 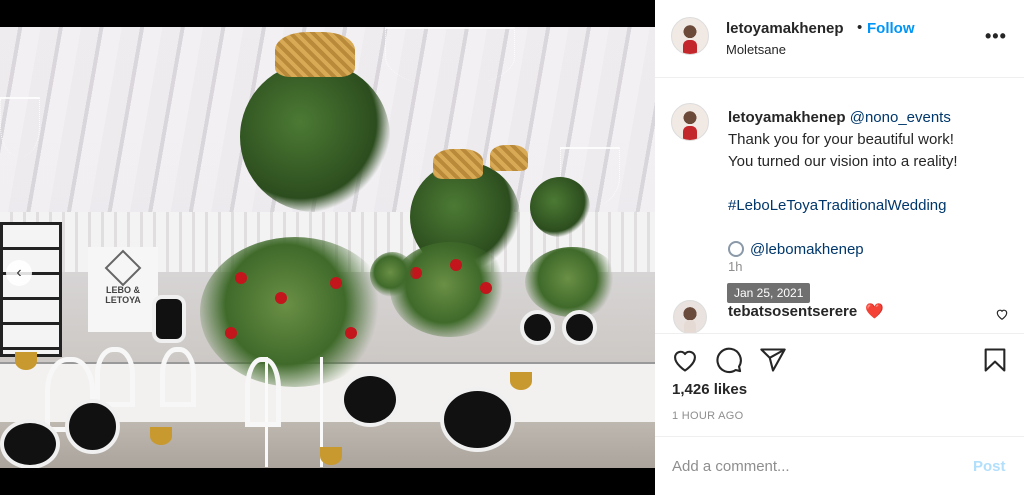 I want to click on caption-avatar, so click(x=690, y=122).